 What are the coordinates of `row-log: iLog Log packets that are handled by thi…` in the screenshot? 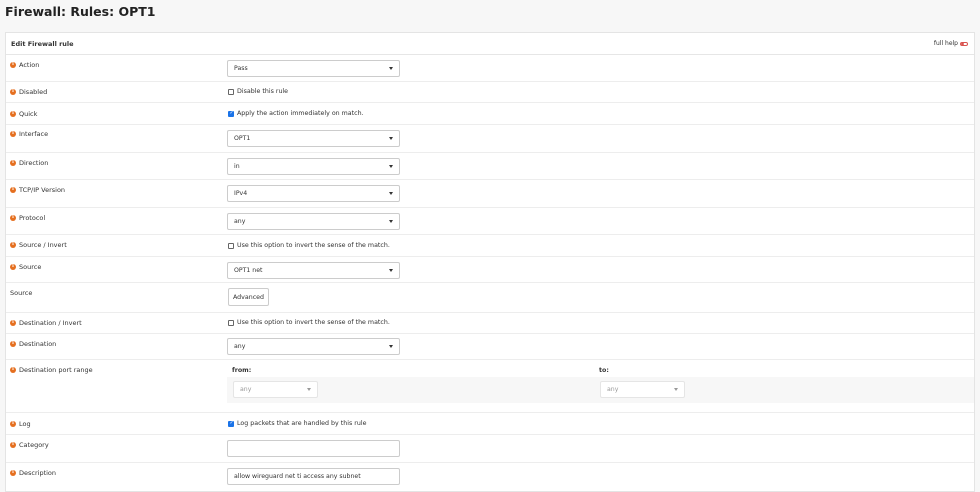 It's located at (490, 424).